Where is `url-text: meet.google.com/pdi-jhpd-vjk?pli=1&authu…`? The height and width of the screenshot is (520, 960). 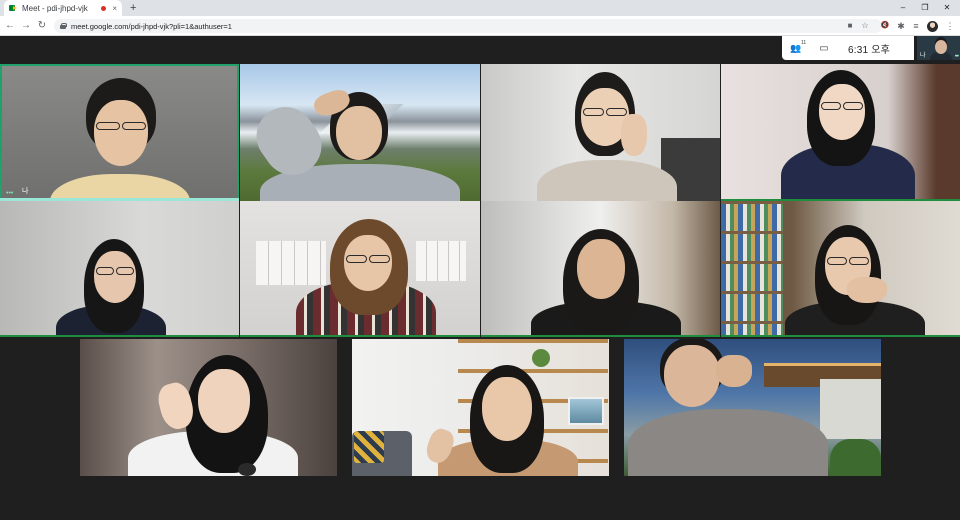
url-text: meet.google.com/pdi-jhpd-vjk?pli=1&authu… is located at coordinates (151, 26).